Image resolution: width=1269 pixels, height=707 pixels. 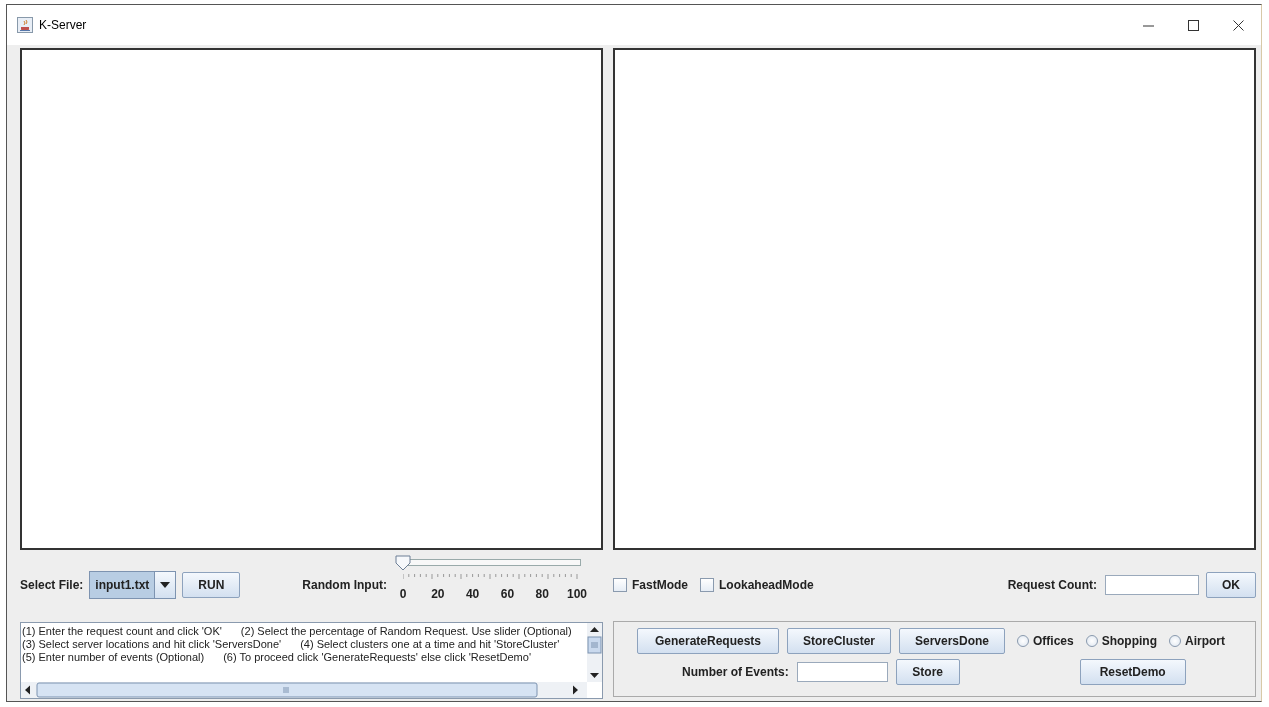 What do you see at coordinates (708, 641) in the screenshot?
I see `action-button: GenerateRequests` at bounding box center [708, 641].